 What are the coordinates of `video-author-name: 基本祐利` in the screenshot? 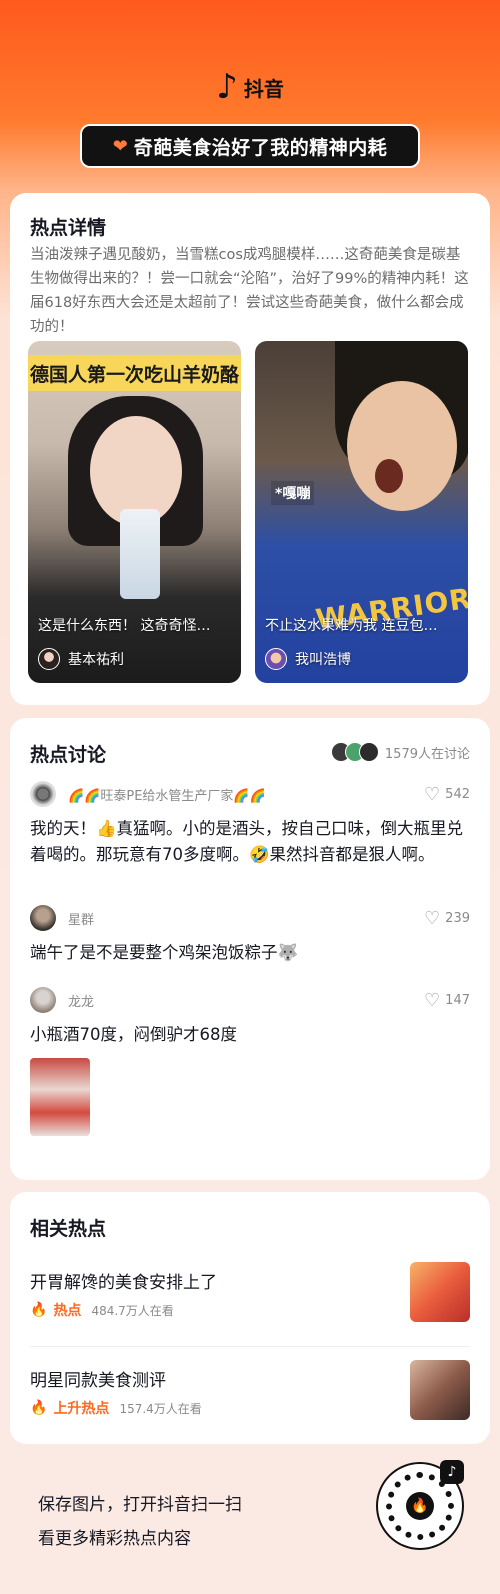 It's located at (96, 660).